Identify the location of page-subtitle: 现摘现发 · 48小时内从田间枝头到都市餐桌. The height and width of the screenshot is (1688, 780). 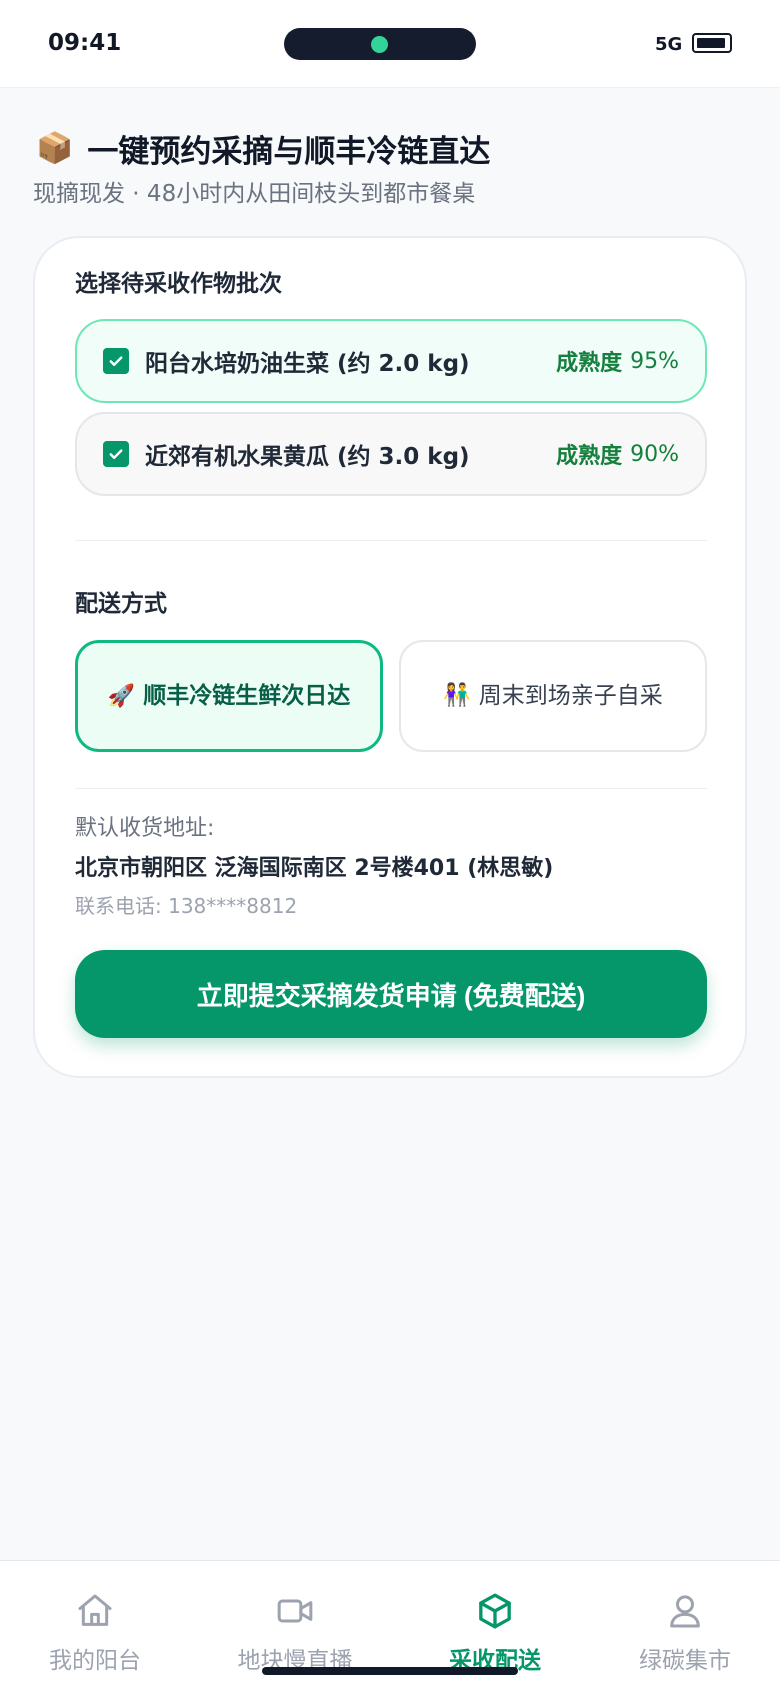
(254, 194).